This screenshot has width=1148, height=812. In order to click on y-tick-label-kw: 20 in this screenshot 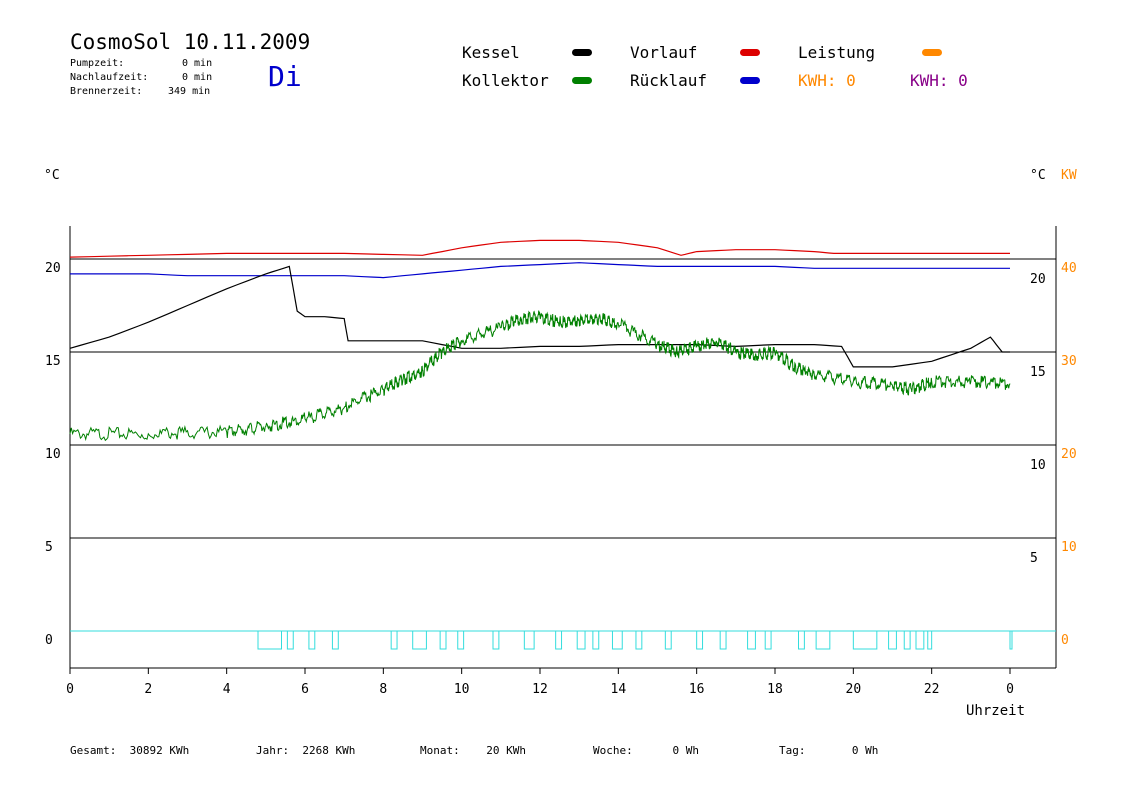, I will do `click(1069, 454)`.